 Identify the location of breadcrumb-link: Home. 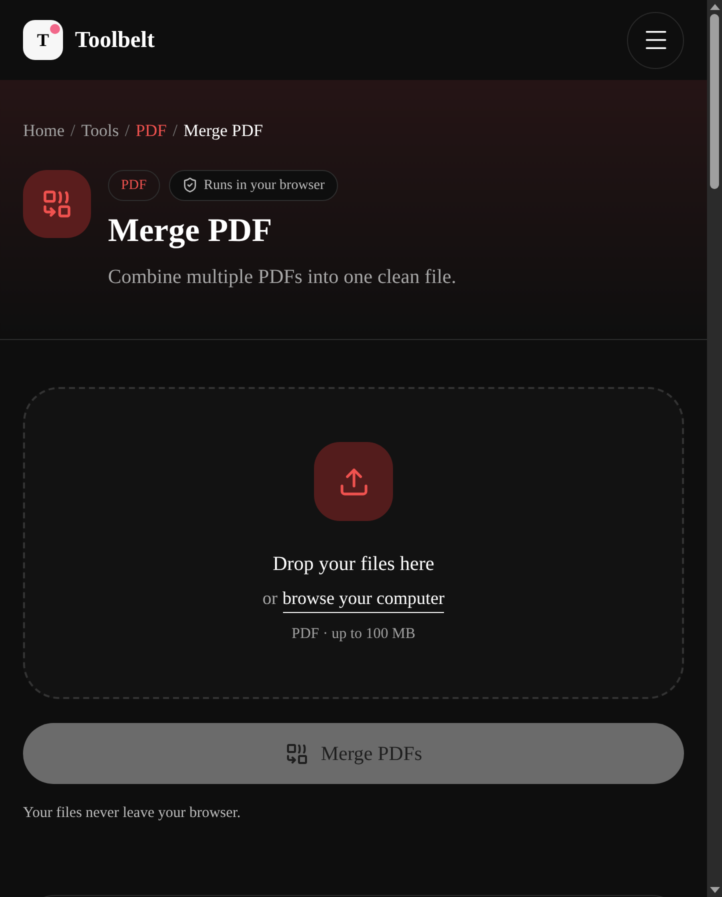
(44, 131).